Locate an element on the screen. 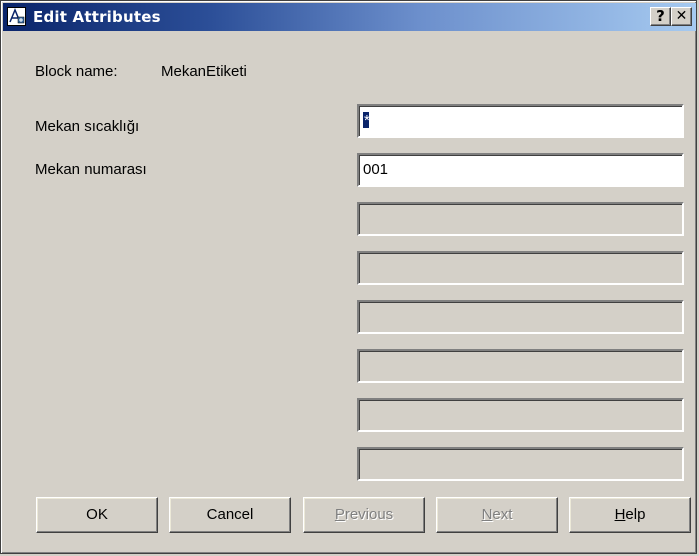 The image size is (699, 556). help-button: Help is located at coordinates (630, 515).